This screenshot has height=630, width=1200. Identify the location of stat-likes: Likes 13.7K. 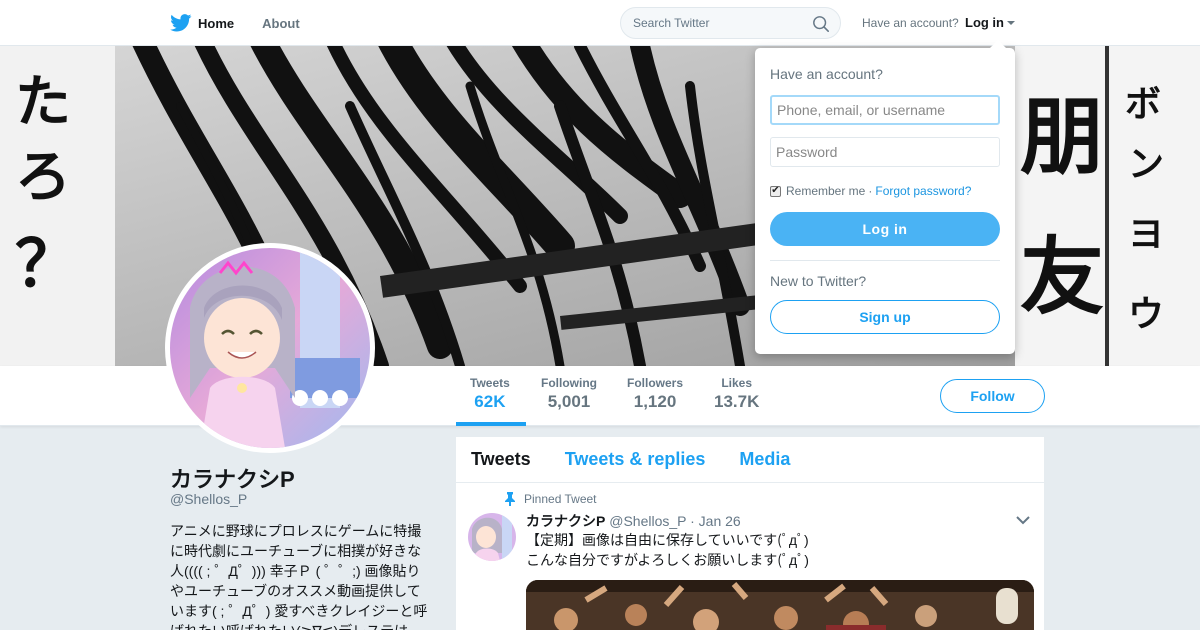
(736, 394).